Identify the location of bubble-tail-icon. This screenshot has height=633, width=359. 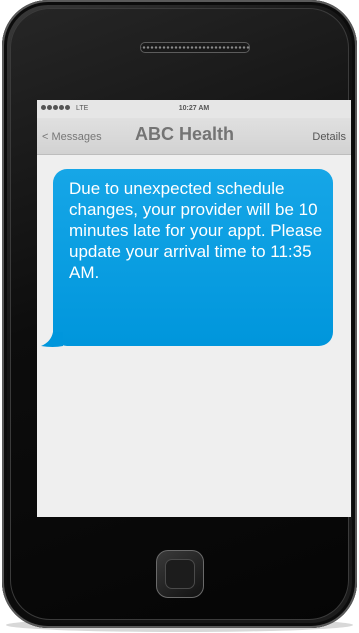
(52, 339).